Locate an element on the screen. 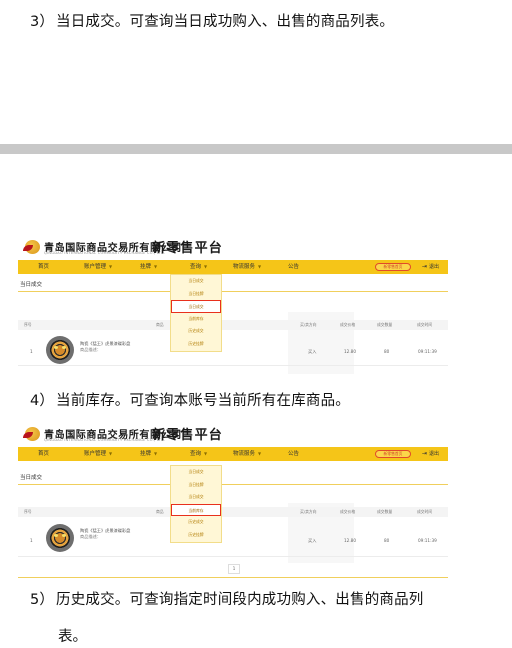 The image size is (512, 648). paragraph-5-continuation: 表。 is located at coordinates (72, 637).